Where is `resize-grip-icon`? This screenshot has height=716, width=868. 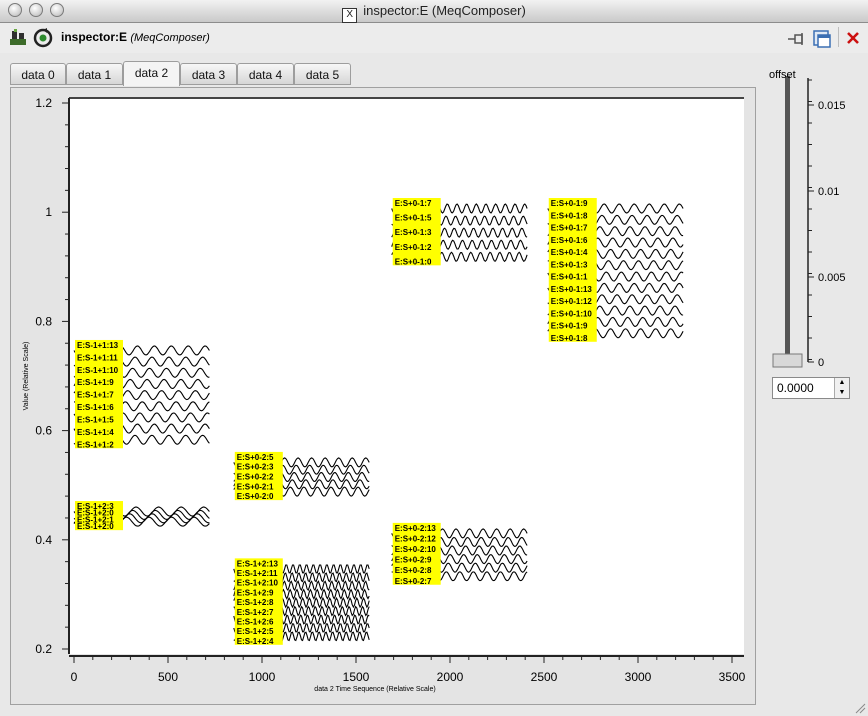 resize-grip-icon is located at coordinates (860, 708).